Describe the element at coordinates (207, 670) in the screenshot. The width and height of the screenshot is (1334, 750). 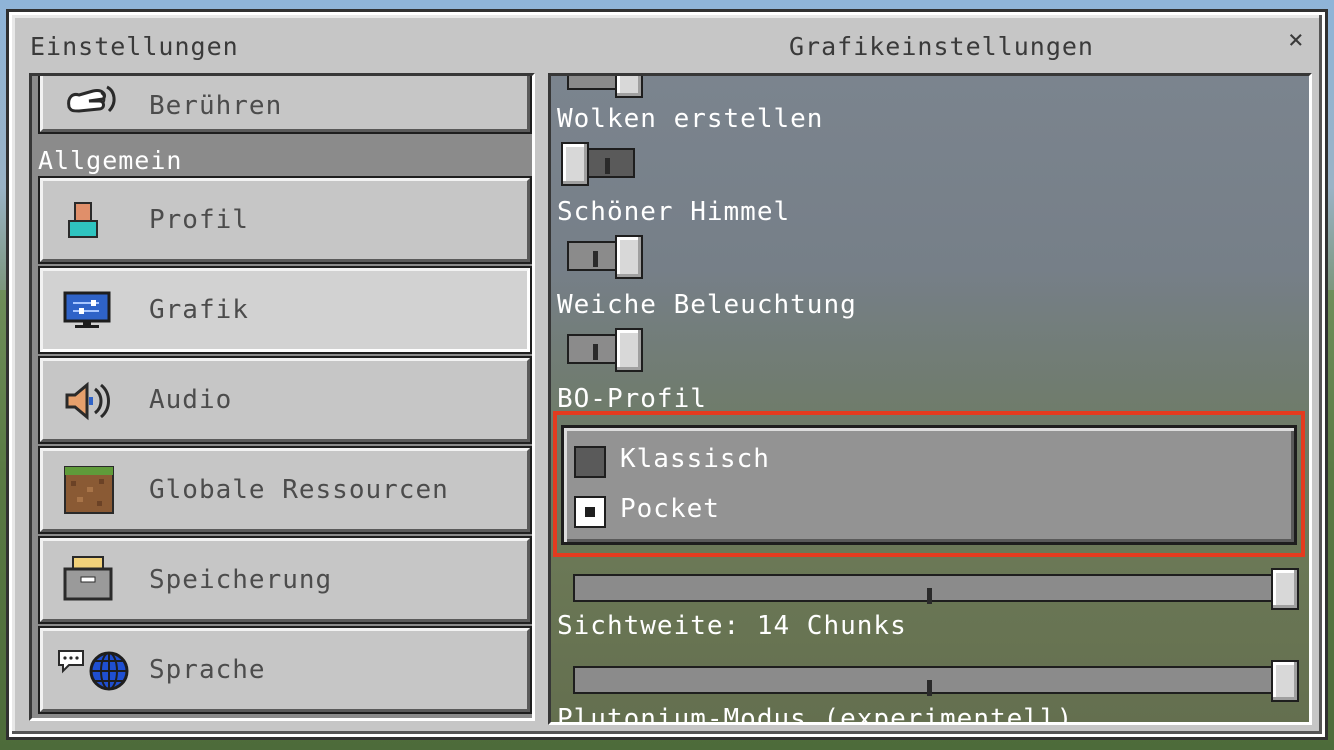
I see `sidebar-item-label: Sprache` at that location.